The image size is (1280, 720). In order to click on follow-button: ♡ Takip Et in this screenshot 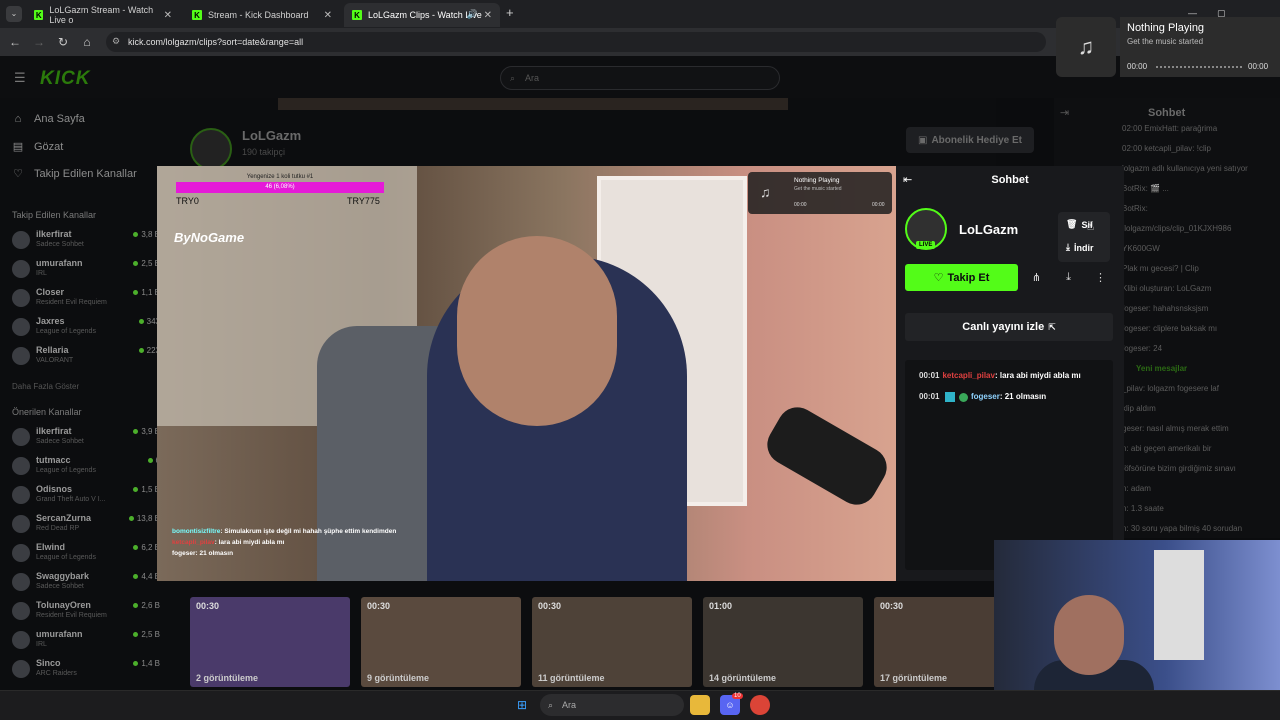, I will do `click(961, 277)`.